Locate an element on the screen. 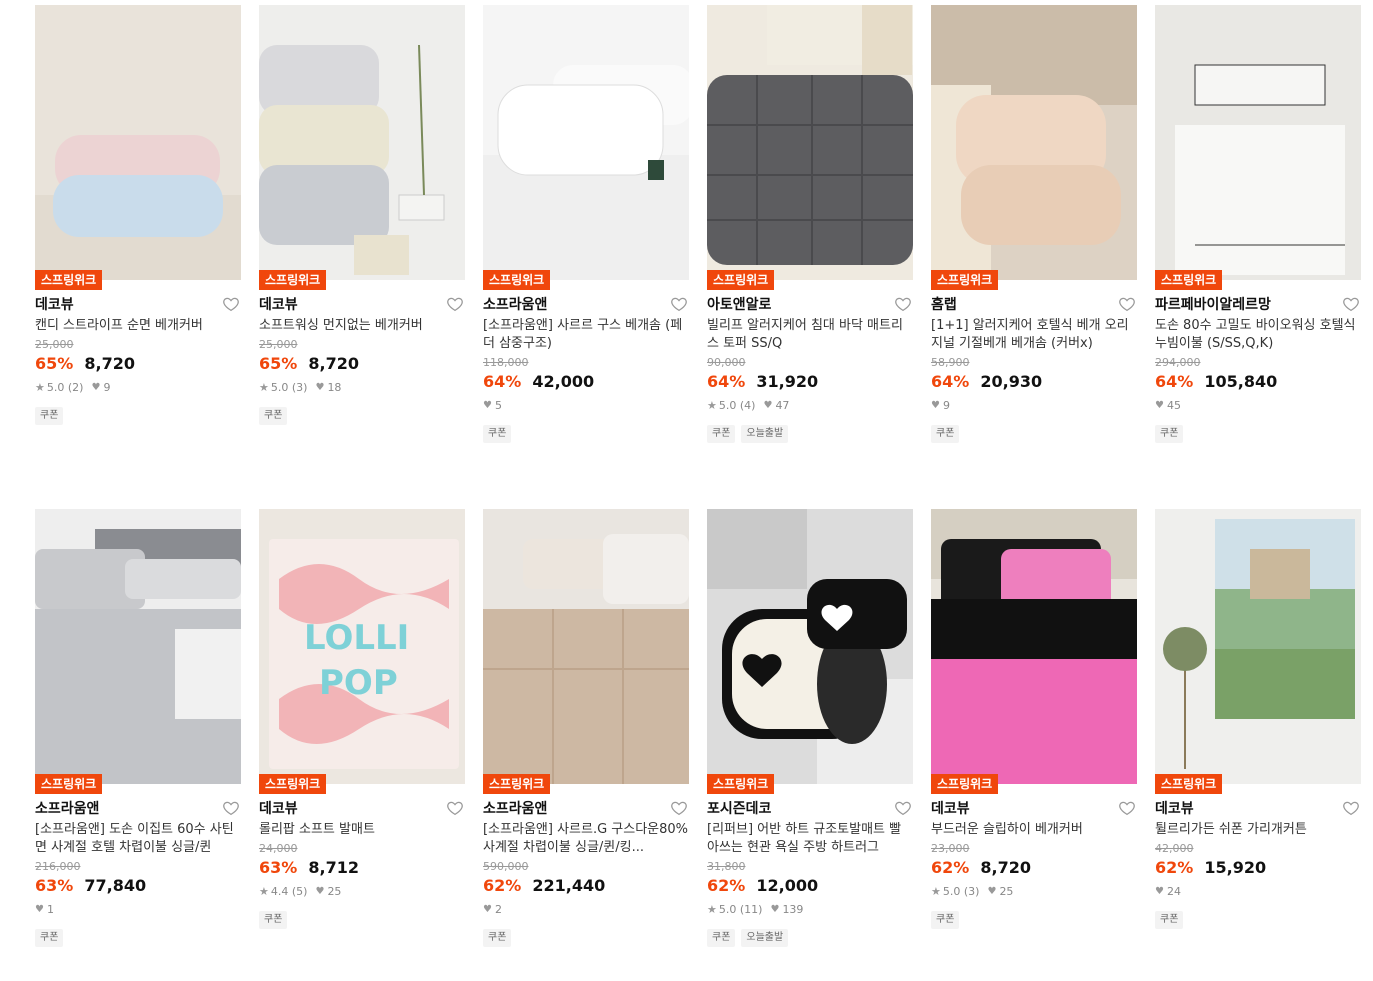 Image resolution: width=1373 pixels, height=981 pixels. product-title: [소프라움앤] 도손 이집트 60수 사틴면 사계절 호텔 차렵이불 싱글/퀸 is located at coordinates (138, 839).